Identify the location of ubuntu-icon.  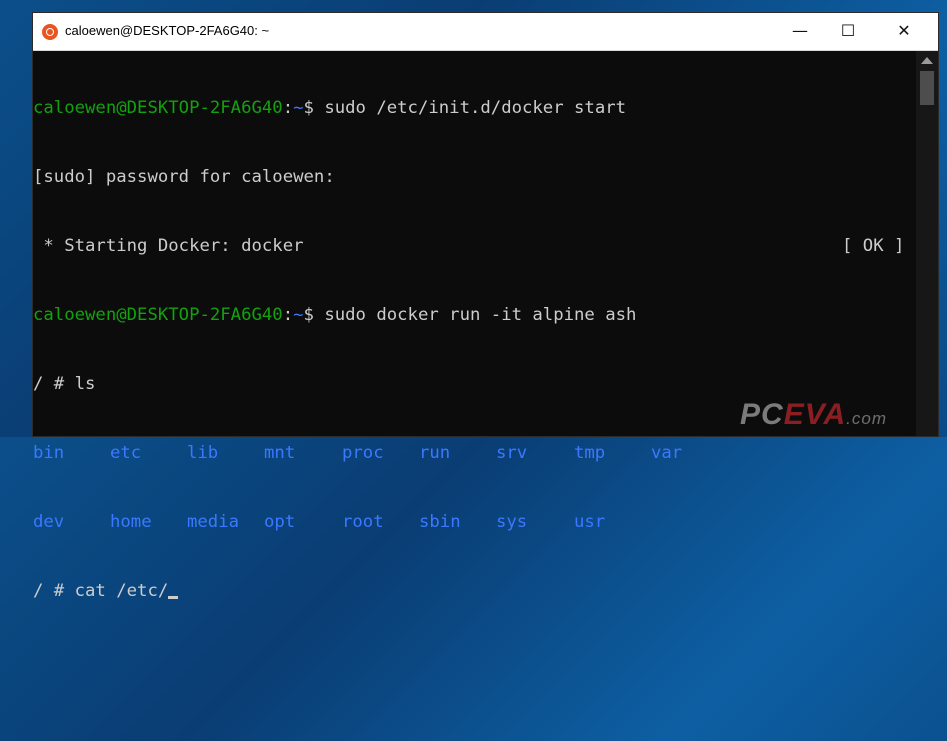
(50, 32).